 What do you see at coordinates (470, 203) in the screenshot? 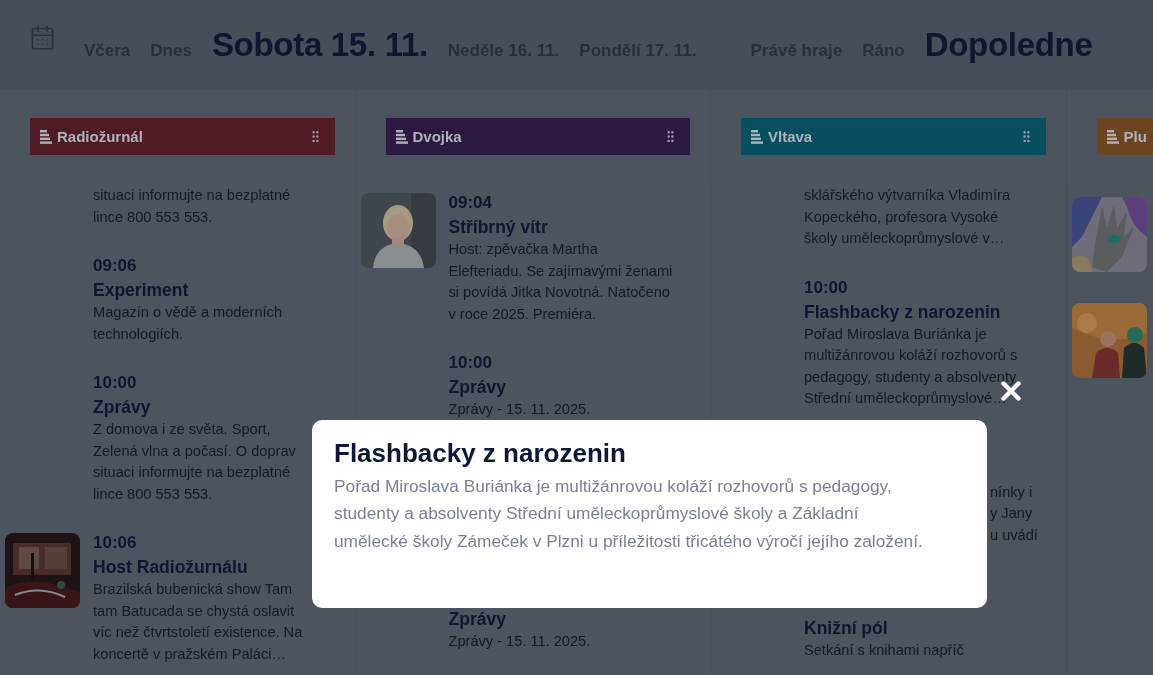
I see `program-time: 09:04` at bounding box center [470, 203].